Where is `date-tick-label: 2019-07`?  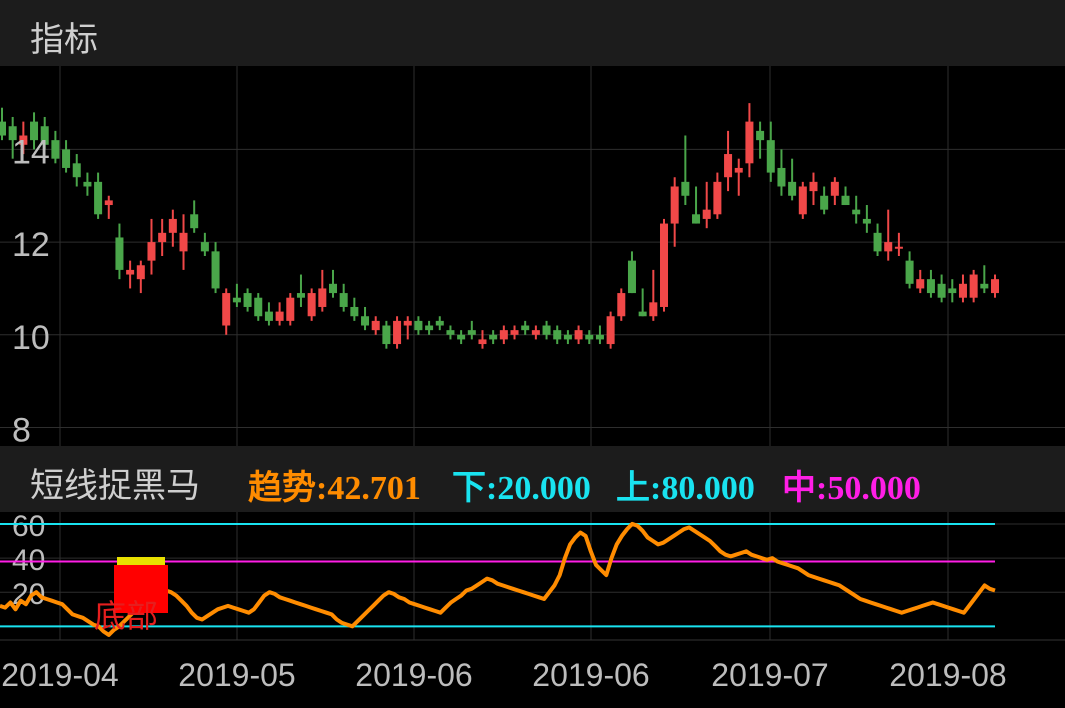 date-tick-label: 2019-07 is located at coordinates (769, 675).